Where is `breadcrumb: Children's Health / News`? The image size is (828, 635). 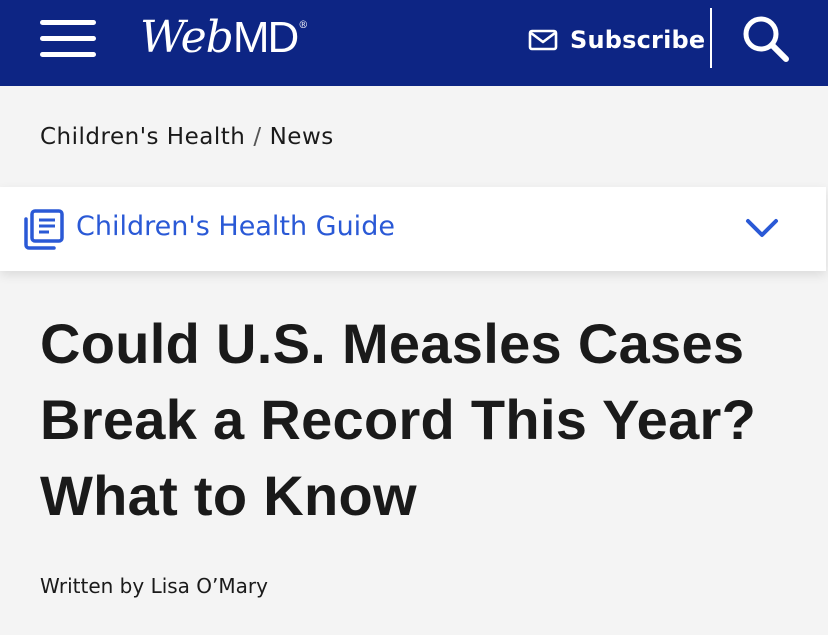
breadcrumb: Children's Health / News is located at coordinates (187, 137).